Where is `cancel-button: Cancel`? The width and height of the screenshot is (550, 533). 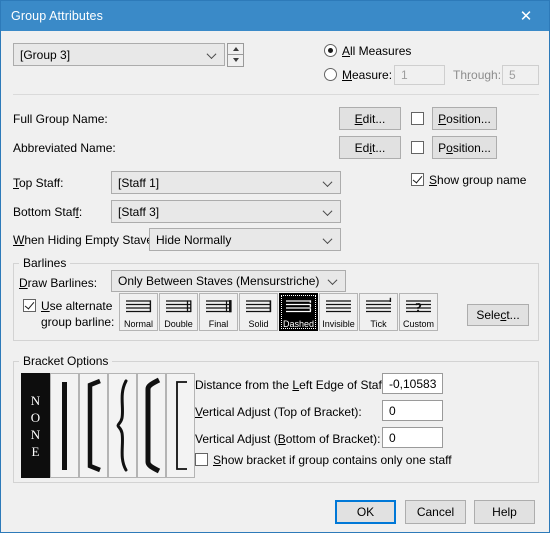 cancel-button: Cancel is located at coordinates (435, 512).